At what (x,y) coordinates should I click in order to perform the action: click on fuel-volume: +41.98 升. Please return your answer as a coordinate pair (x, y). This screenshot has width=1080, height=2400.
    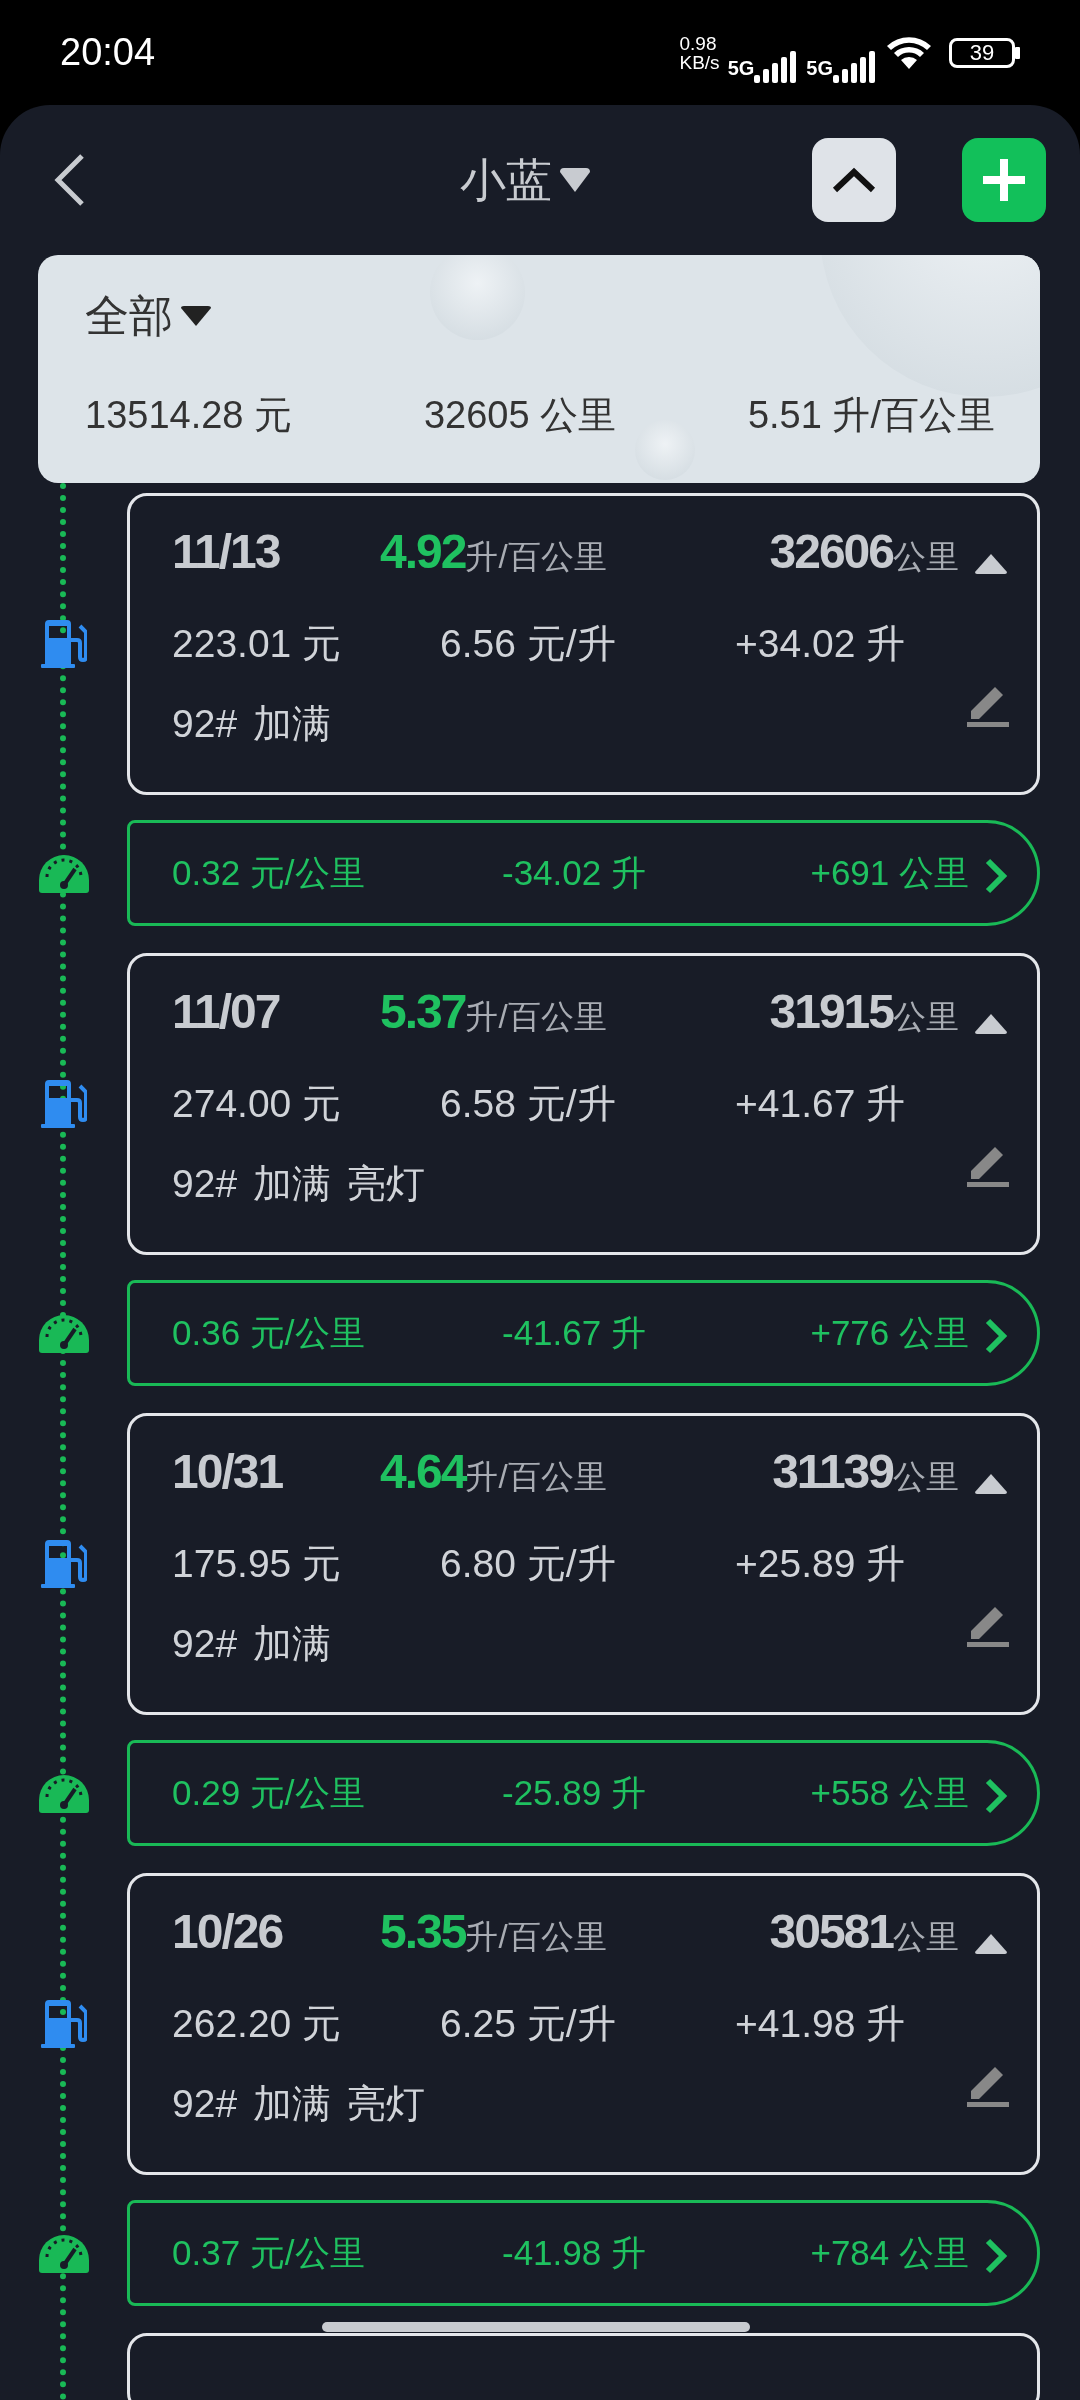
    Looking at the image, I should click on (820, 2023).